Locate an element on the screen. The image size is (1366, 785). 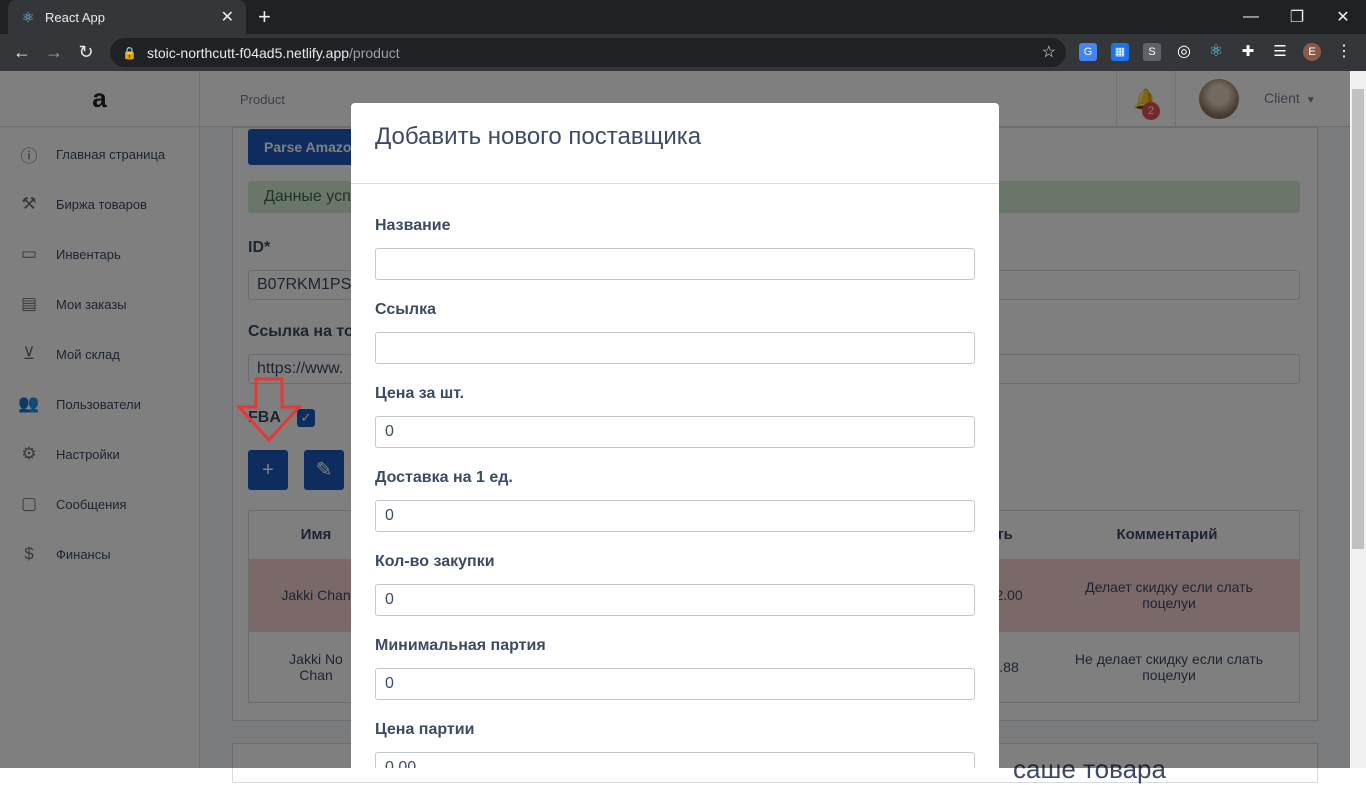
batch-price-input: 0.00 is located at coordinates (675, 760).